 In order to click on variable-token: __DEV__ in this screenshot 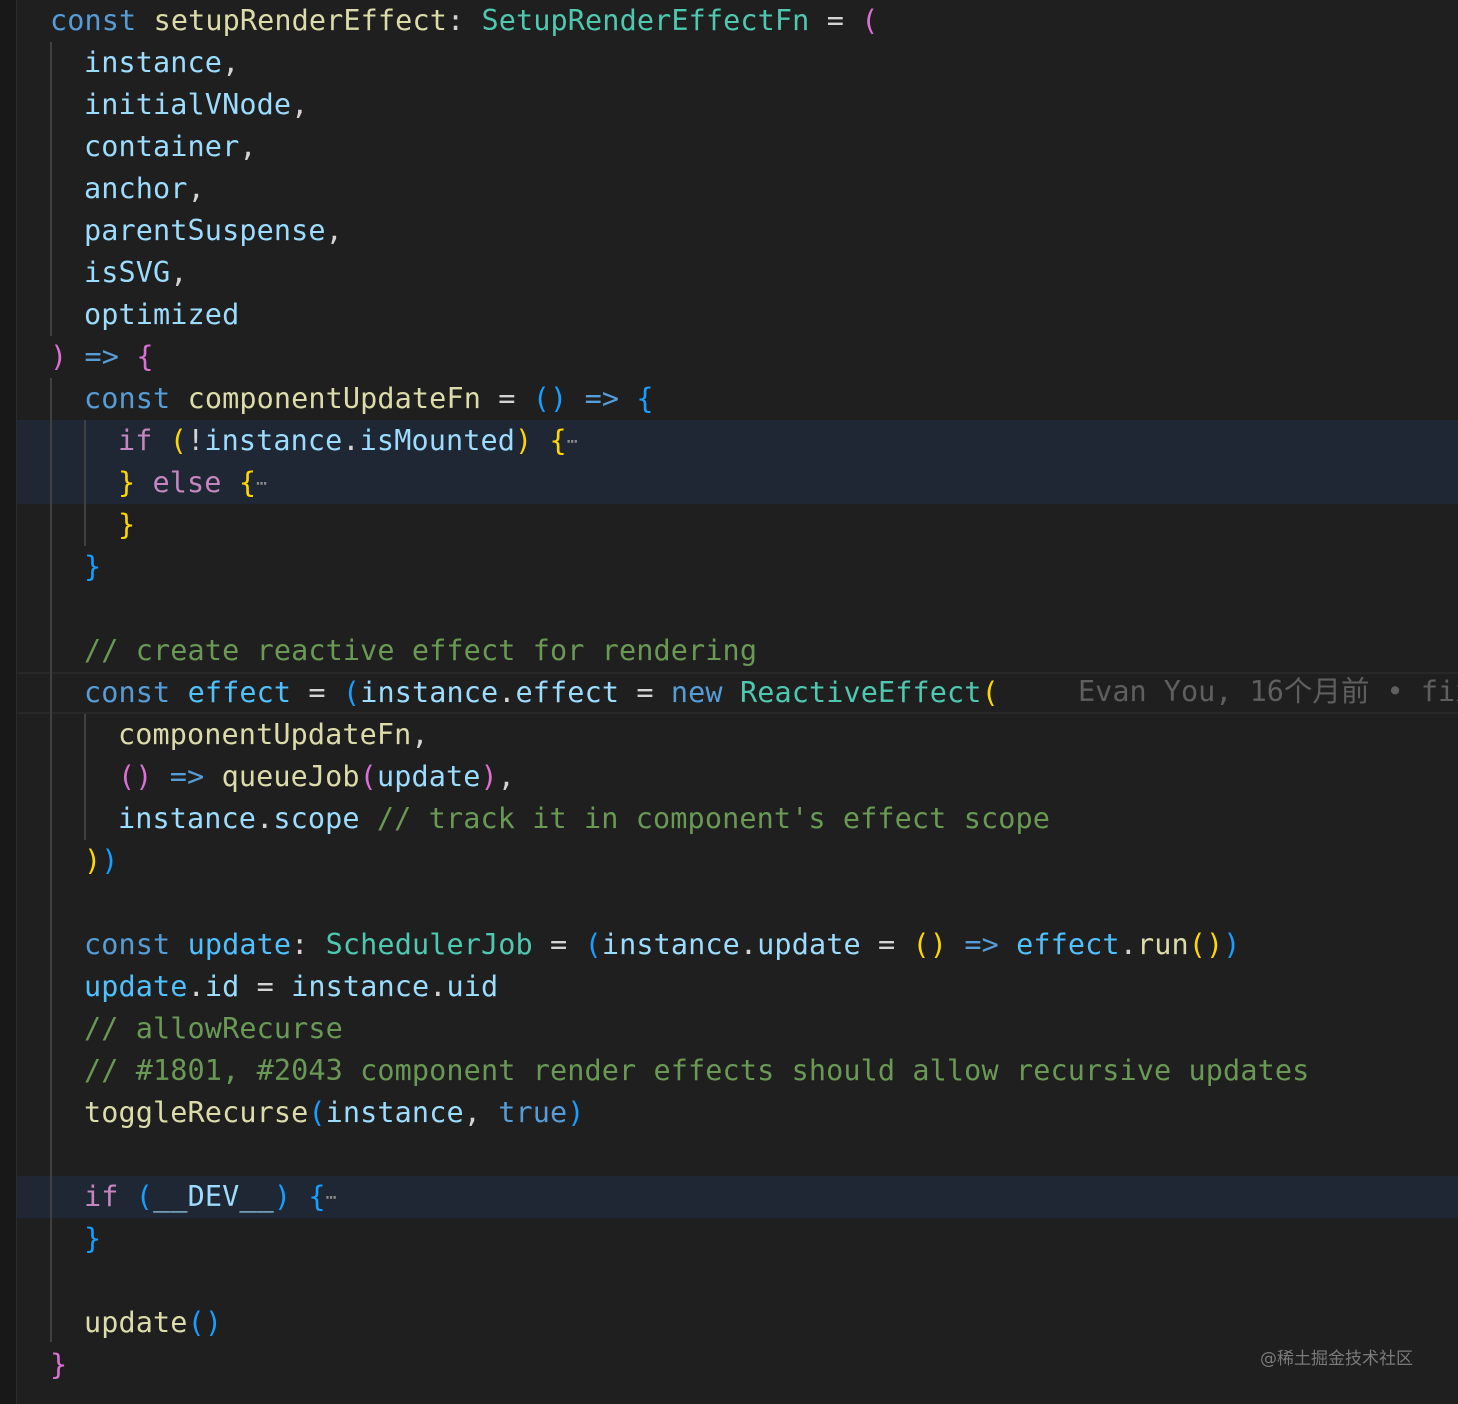, I will do `click(213, 1196)`.